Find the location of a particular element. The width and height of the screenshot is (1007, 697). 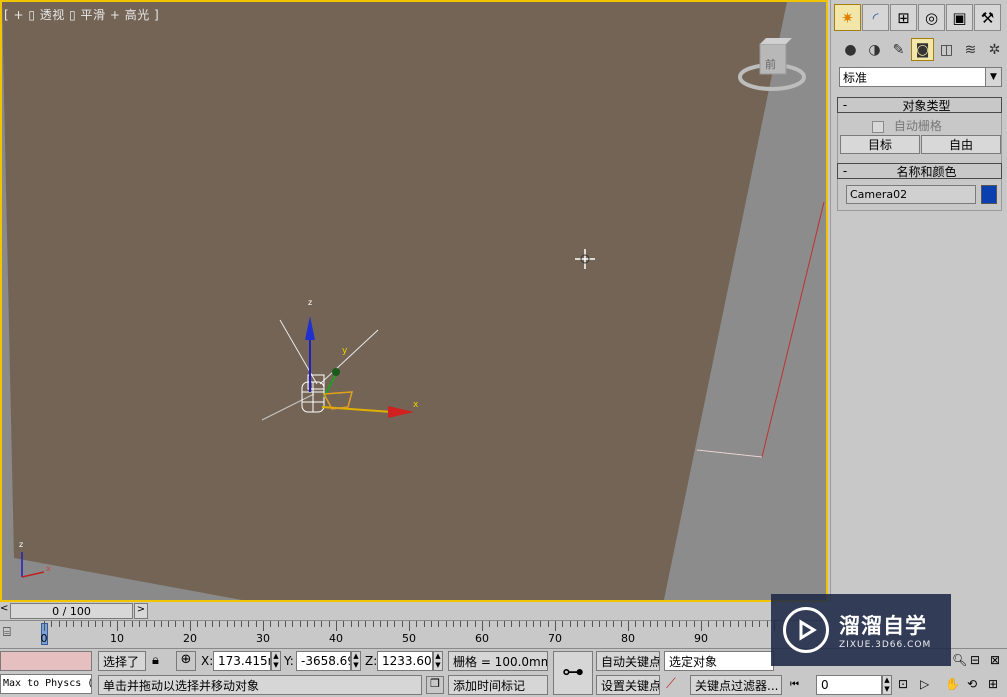

set-key-icon: ⊶ is located at coordinates (573, 673).